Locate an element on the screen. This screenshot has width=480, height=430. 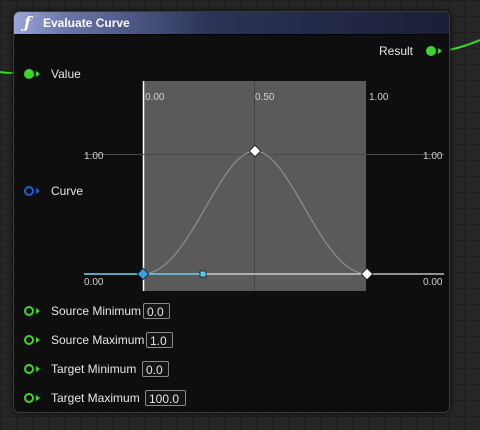
label-bottom-right: 0.00 is located at coordinates (433, 282).